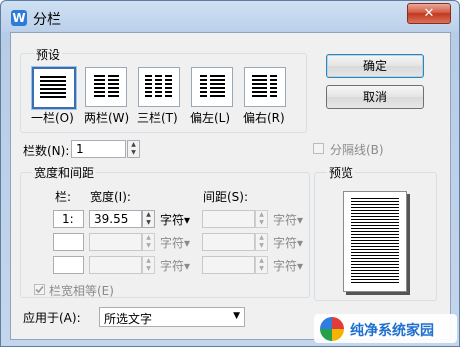 This screenshot has height=347, width=460. I want to click on apply-to-value: 所选文字, so click(128, 319).